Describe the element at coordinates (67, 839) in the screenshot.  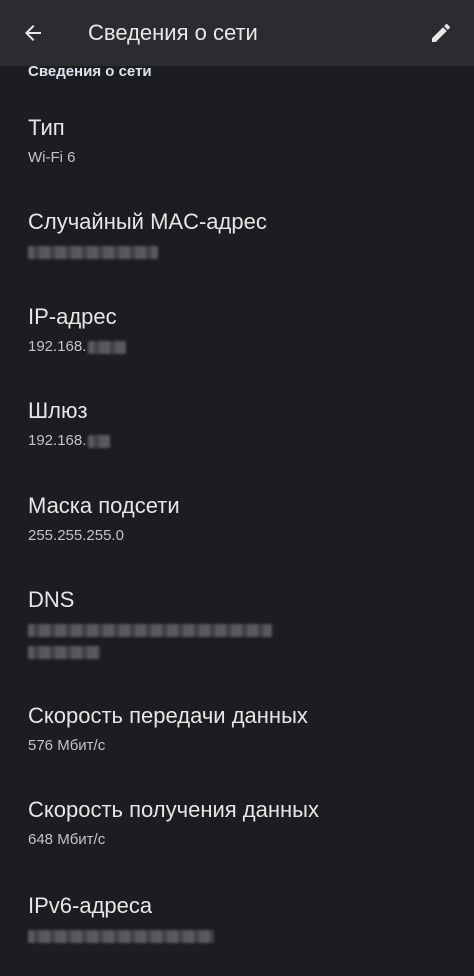
I see `detail-value: 648 Мбит/с` at that location.